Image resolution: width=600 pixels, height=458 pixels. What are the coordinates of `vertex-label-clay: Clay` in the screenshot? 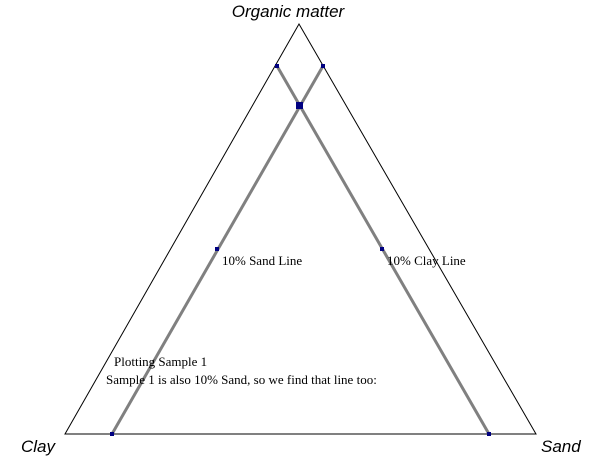 It's located at (39, 446).